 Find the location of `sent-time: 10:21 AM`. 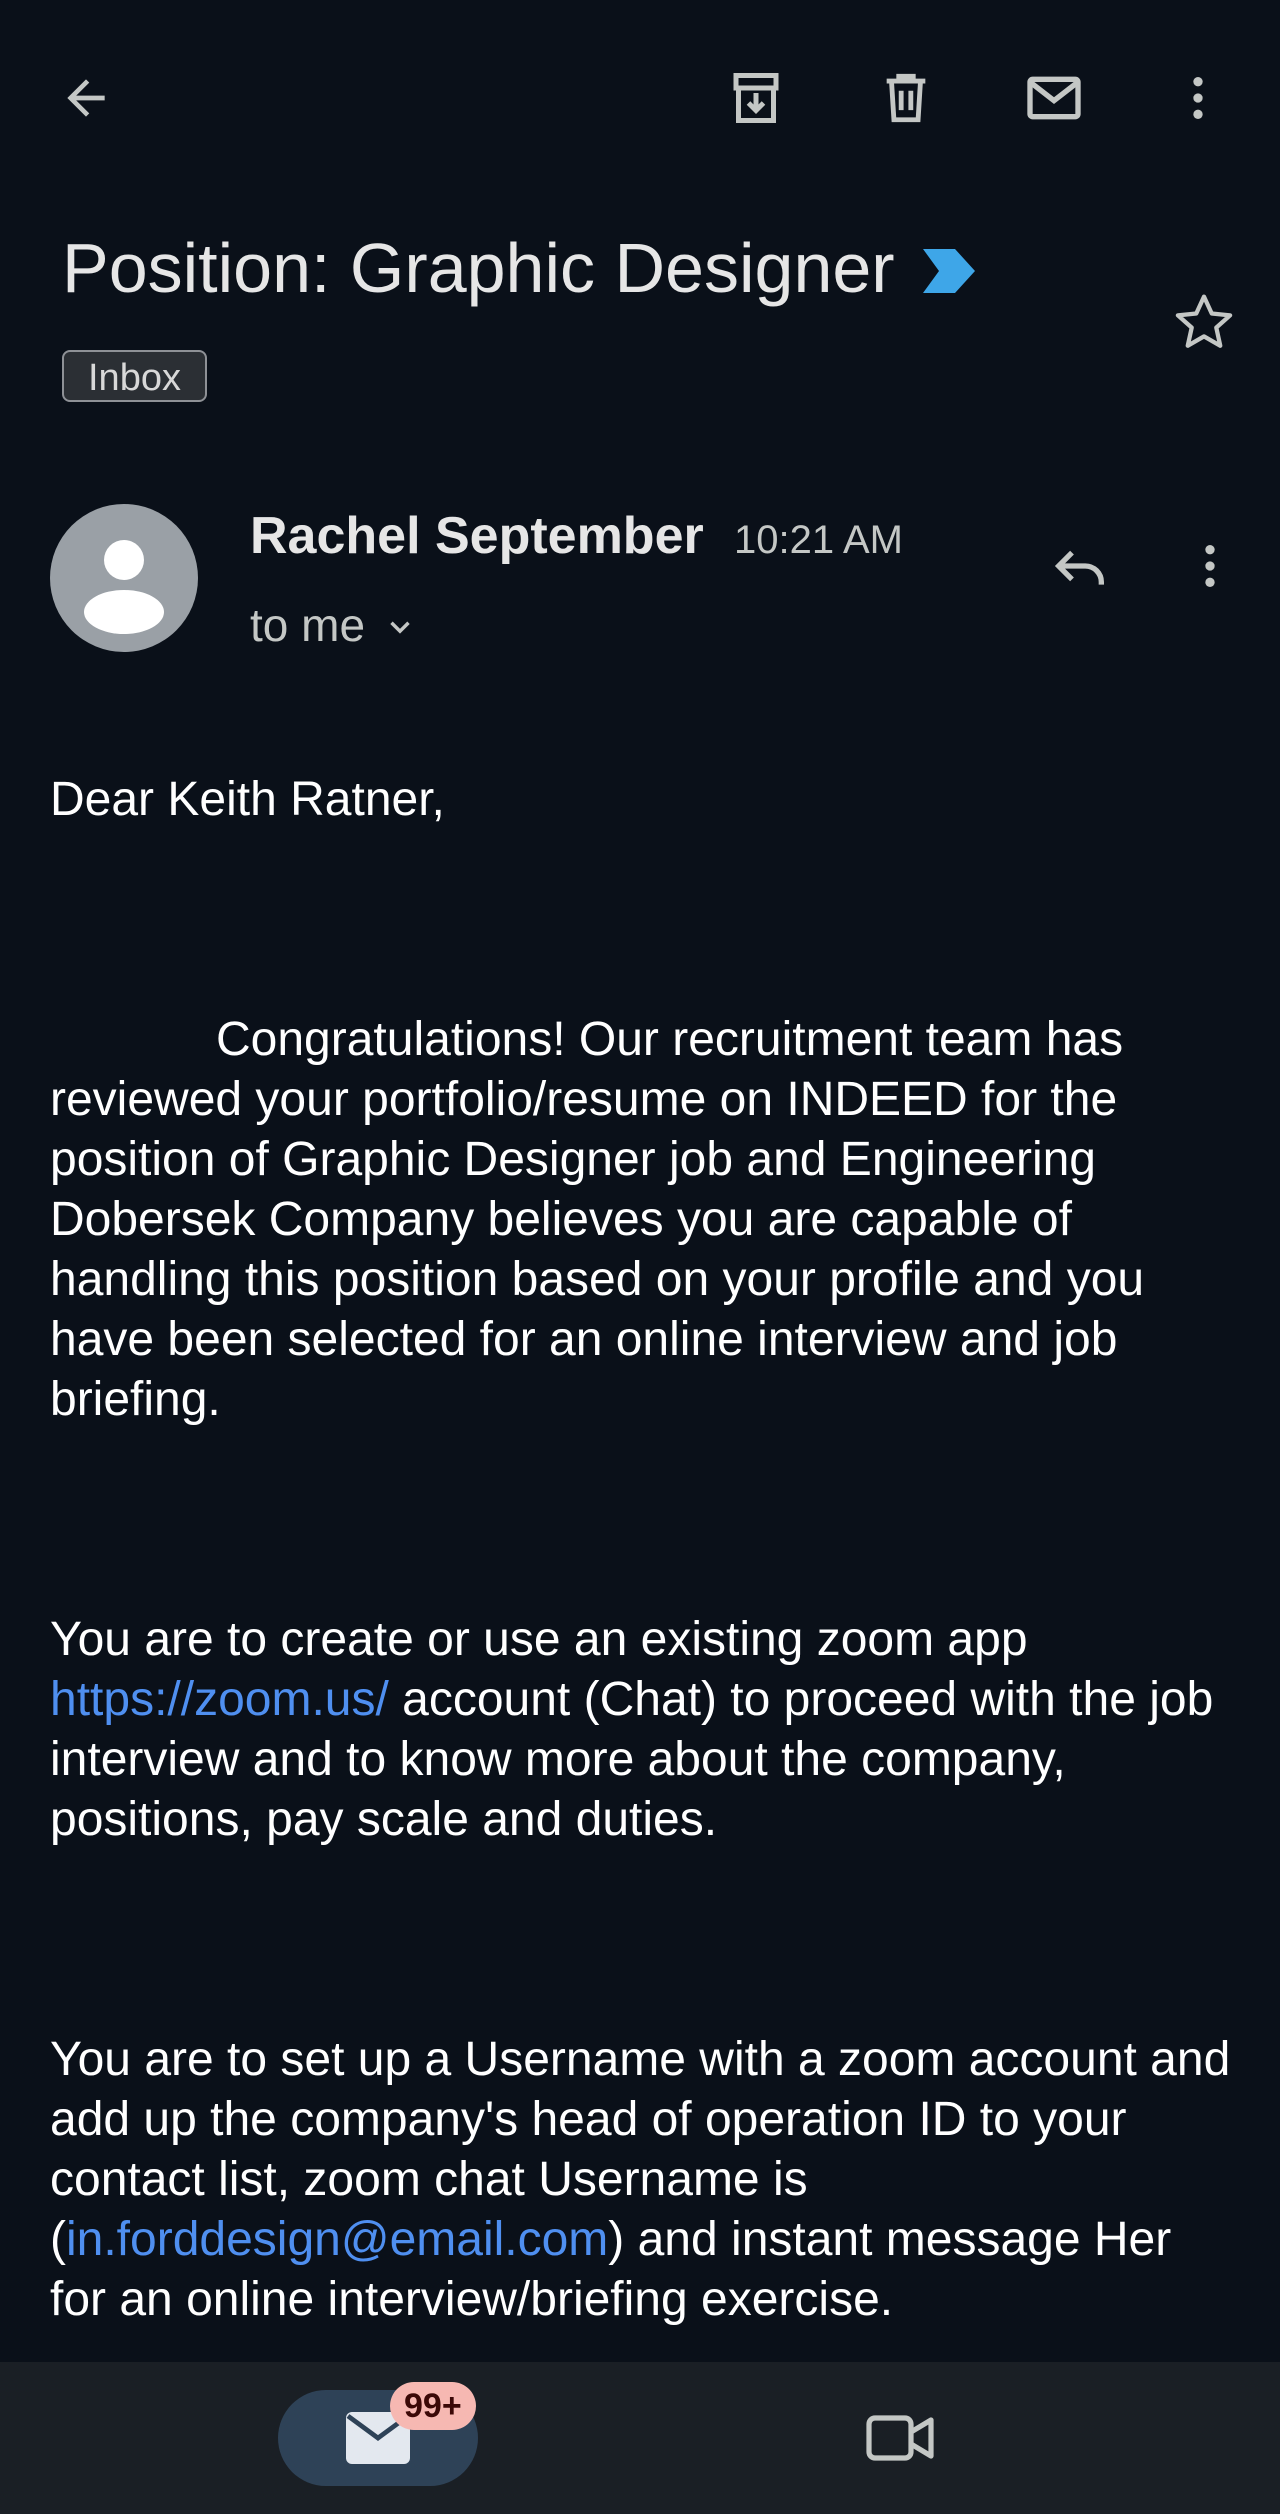

sent-time: 10:21 AM is located at coordinates (819, 540).